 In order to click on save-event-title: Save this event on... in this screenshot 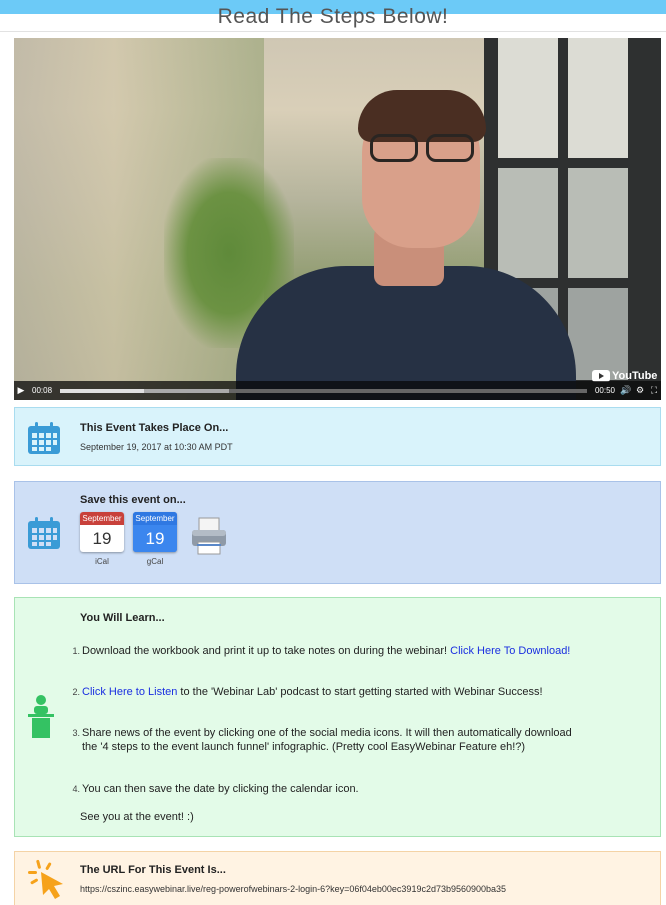, I will do `click(133, 500)`.